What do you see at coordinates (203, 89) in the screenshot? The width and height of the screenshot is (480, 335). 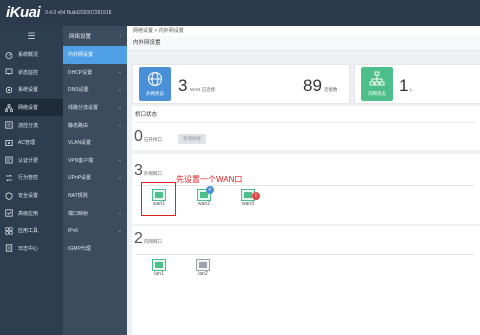 I see `wan-count-unit: WAN 已连接` at bounding box center [203, 89].